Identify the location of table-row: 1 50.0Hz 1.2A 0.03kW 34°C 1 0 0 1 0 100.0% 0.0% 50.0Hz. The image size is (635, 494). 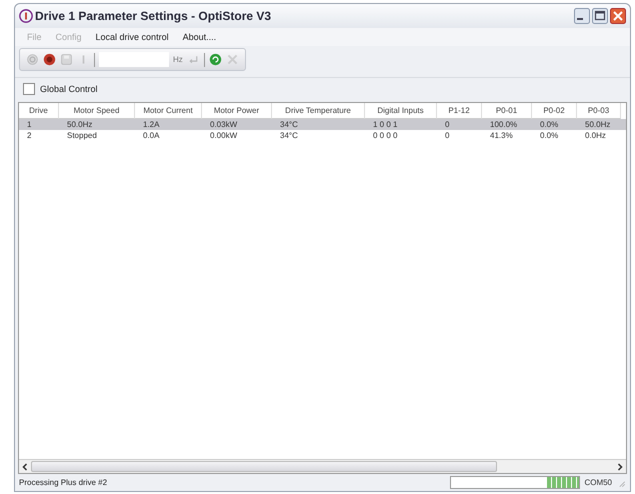
(322, 124).